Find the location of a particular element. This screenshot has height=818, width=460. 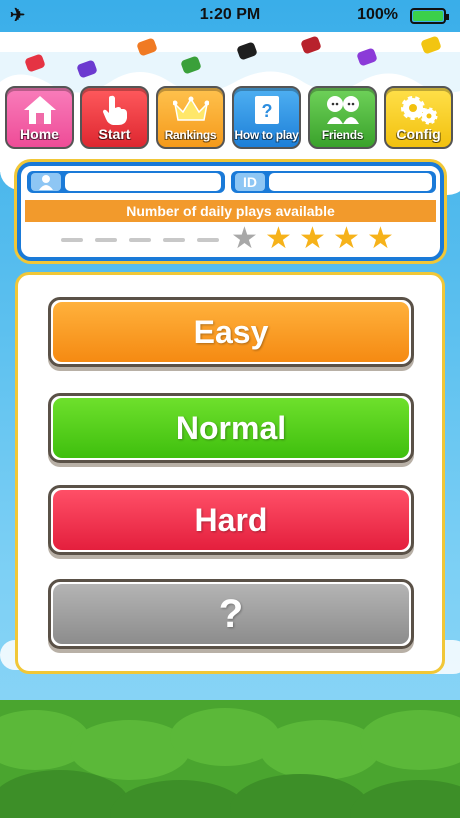

how-to-play-button: ? How to play is located at coordinates (266, 117).